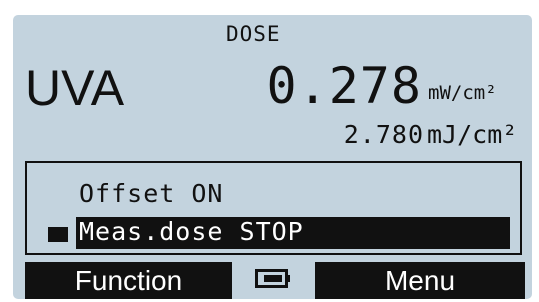 This screenshot has height=302, width=539. What do you see at coordinates (344, 86) in the screenshot?
I see `irradiance-value: 0.278` at bounding box center [344, 86].